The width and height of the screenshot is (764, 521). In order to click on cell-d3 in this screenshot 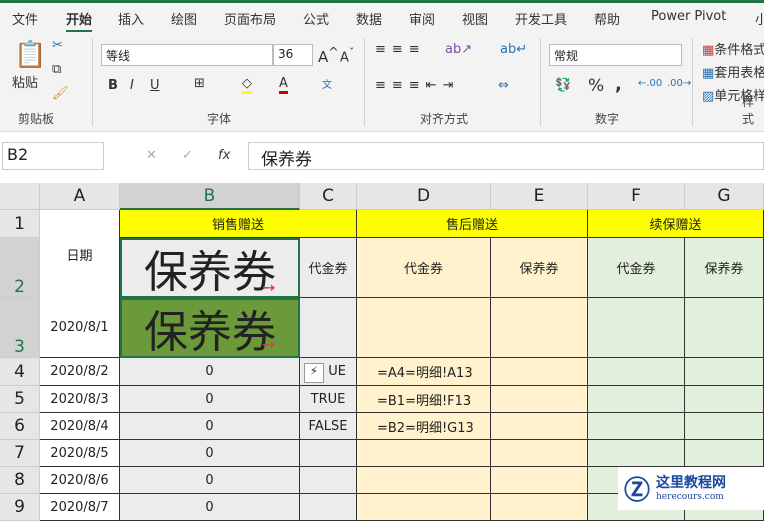, I will do `click(424, 328)`.